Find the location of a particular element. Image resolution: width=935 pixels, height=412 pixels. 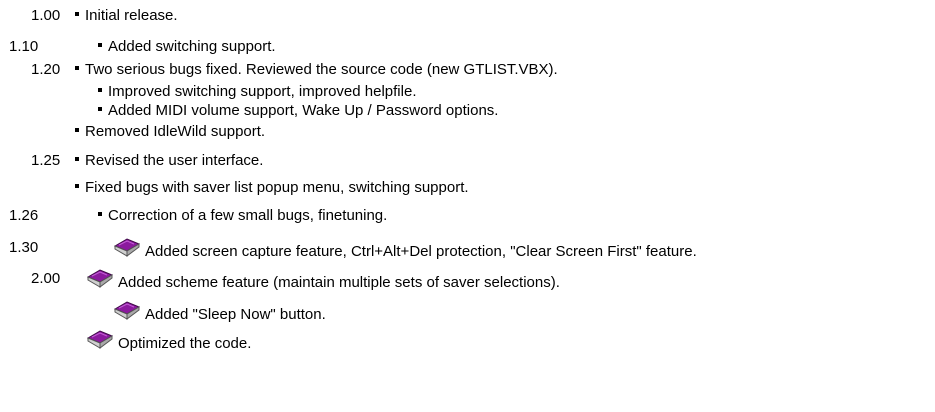

version-label: 2.00 is located at coordinates (46, 278).